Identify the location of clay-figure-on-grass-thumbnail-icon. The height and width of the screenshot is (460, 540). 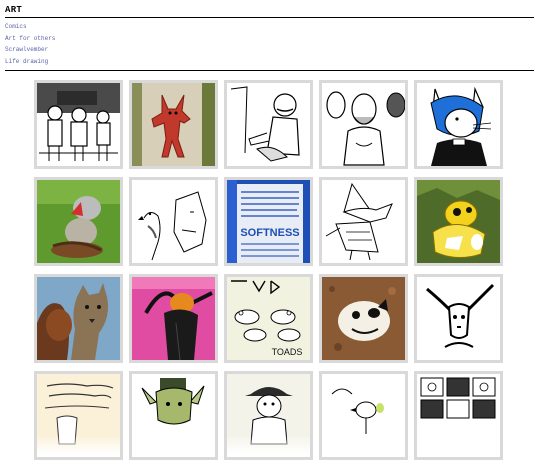
(78, 221).